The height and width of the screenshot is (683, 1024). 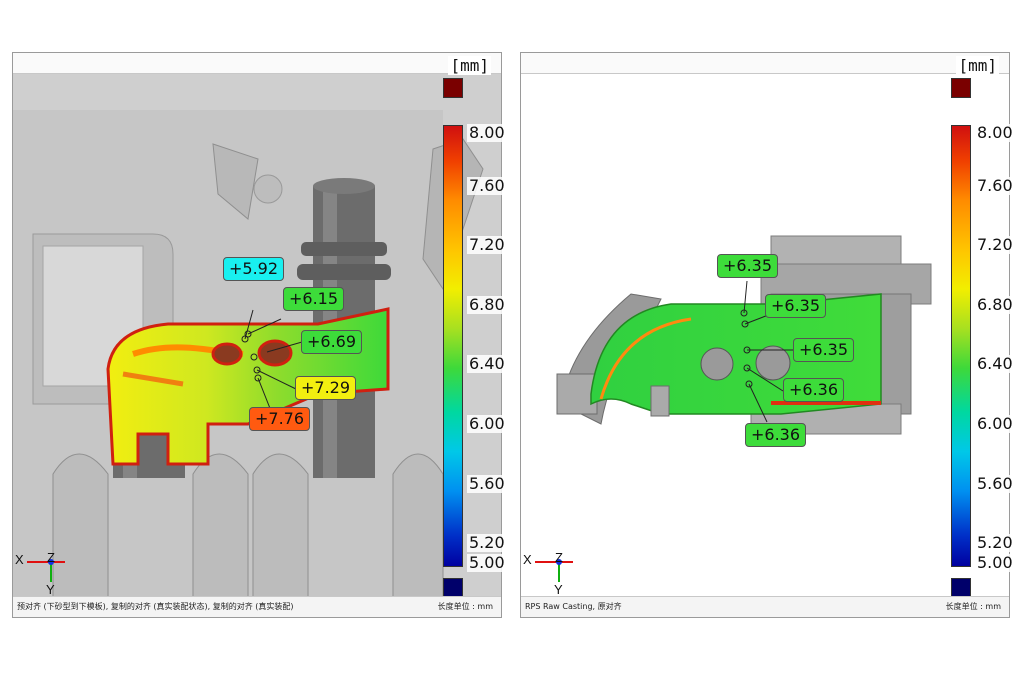 What do you see at coordinates (765, 606) in the screenshot?
I see `right-status-bar: RPS Raw Casting, 原对齐 长度单位 : mm` at bounding box center [765, 606].